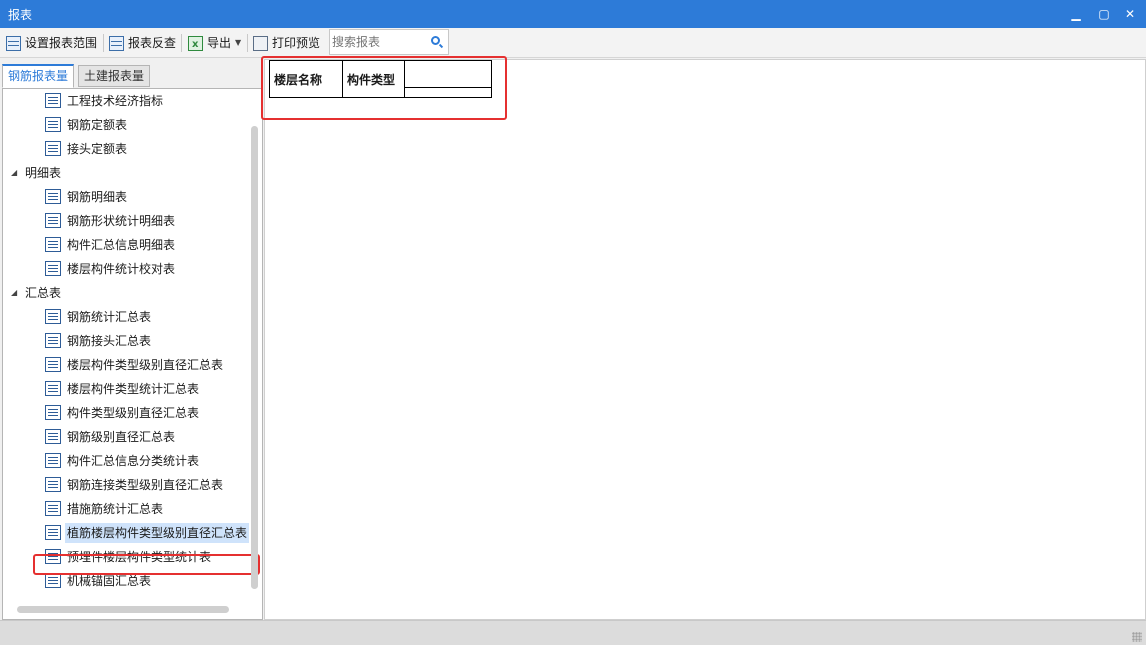 The image size is (1146, 645). What do you see at coordinates (296, 43) in the screenshot?
I see `print-preview-label: 打印预览` at bounding box center [296, 43].